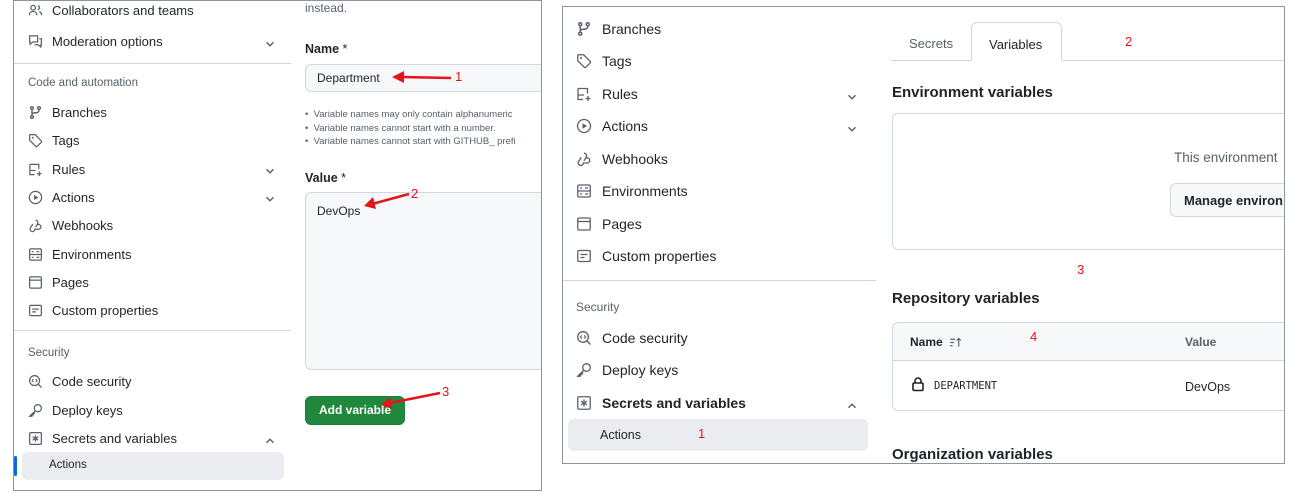  What do you see at coordinates (955, 342) in the screenshot?
I see `sort-icon` at bounding box center [955, 342].